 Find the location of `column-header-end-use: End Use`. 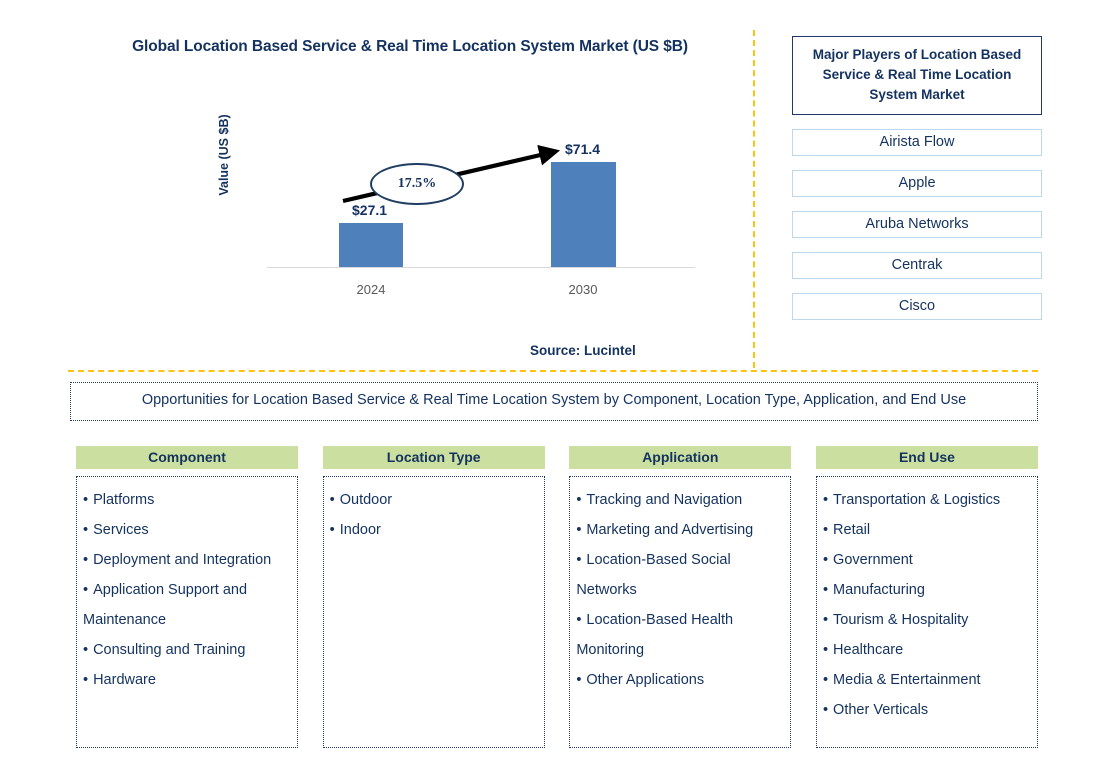

column-header-end-use: End Use is located at coordinates (926, 457).